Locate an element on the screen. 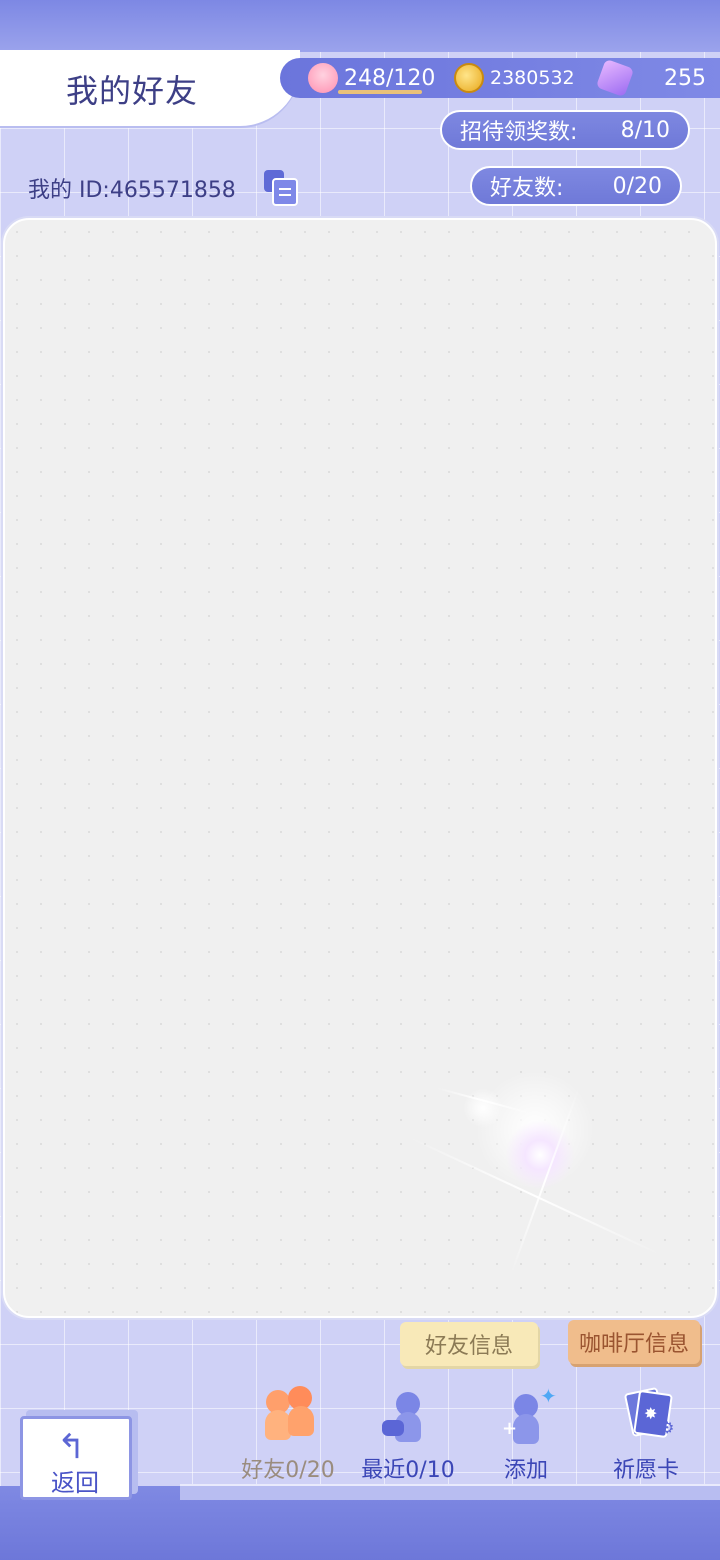 Image resolution: width=720 pixels, height=1560 pixels. back-button: ↰ 返回 is located at coordinates (76, 1458).